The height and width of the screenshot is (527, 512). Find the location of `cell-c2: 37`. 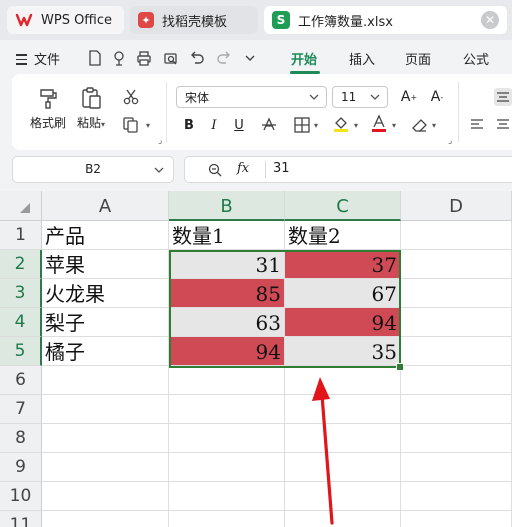

cell-c2: 37 is located at coordinates (343, 264).